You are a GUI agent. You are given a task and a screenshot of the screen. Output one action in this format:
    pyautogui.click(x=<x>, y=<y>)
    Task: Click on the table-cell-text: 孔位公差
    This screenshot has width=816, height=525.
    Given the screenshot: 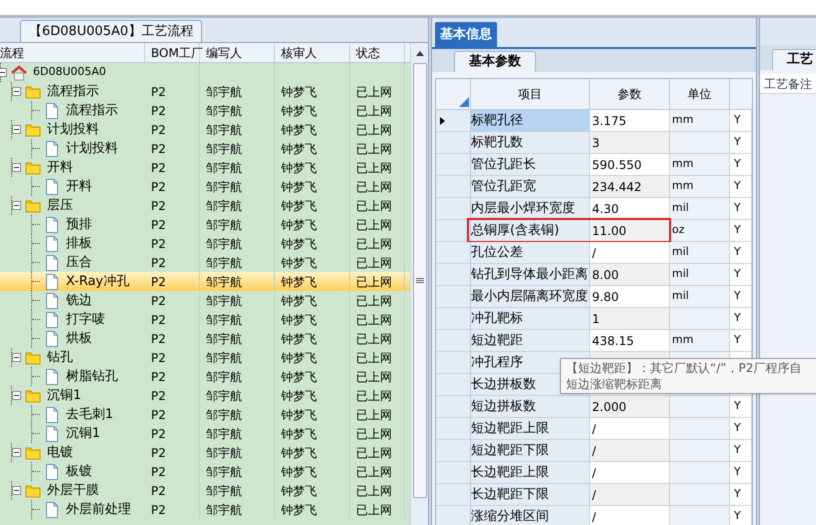 What is the action you would take?
    pyautogui.click(x=497, y=253)
    